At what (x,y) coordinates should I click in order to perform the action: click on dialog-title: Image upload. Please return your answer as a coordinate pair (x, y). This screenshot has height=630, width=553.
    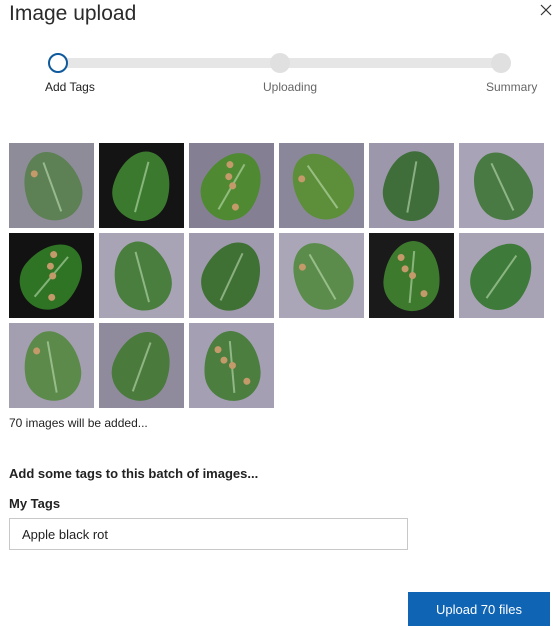
    Looking at the image, I should click on (73, 13).